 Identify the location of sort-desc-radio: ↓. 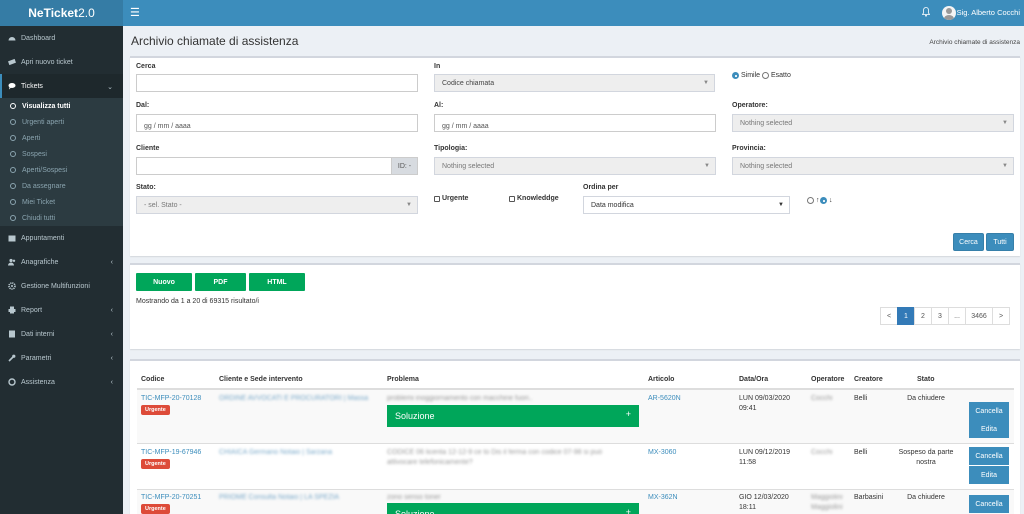
(826, 200).